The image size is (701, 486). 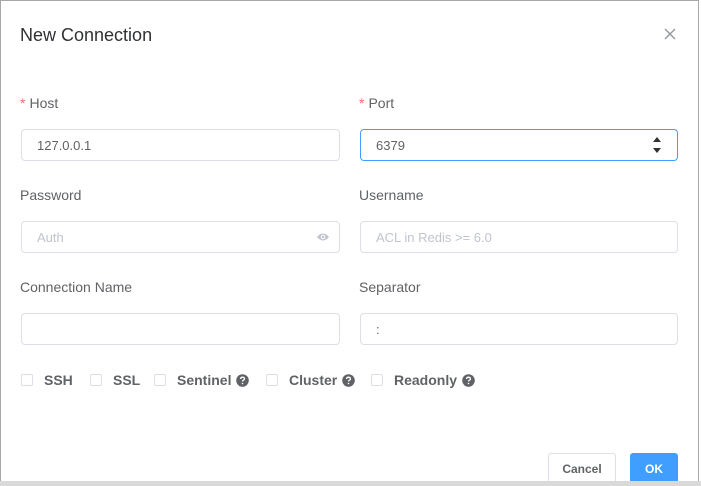 What do you see at coordinates (173, 145) in the screenshot?
I see `host-input` at bounding box center [173, 145].